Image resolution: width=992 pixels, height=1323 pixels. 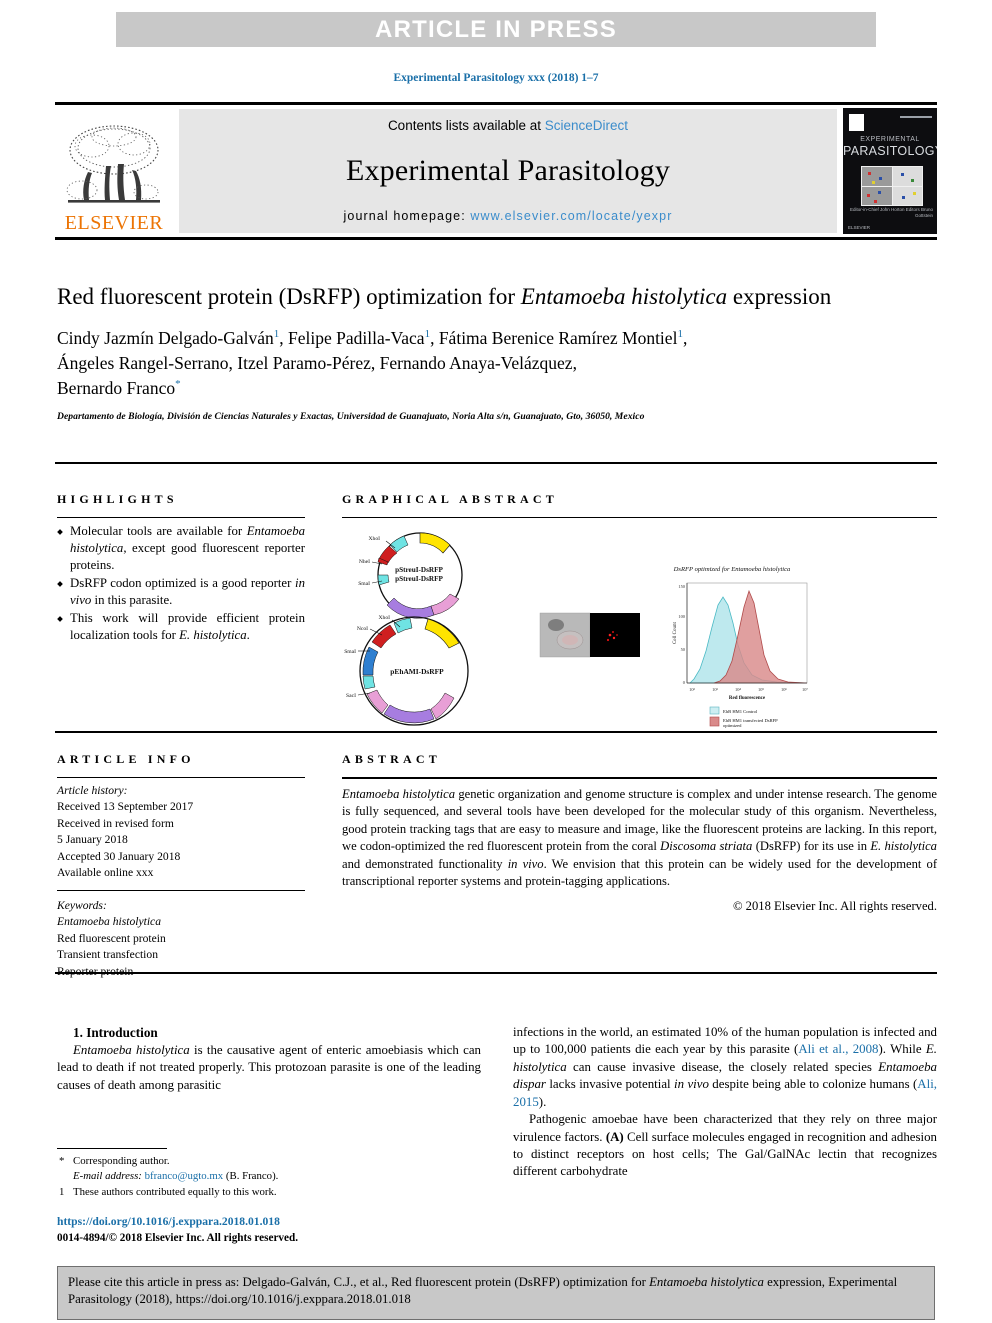 I want to click on chart-xticks: 10² 10³ 10⁴ 10⁵ 10⁶ 10⁷, so click(x=748, y=689).